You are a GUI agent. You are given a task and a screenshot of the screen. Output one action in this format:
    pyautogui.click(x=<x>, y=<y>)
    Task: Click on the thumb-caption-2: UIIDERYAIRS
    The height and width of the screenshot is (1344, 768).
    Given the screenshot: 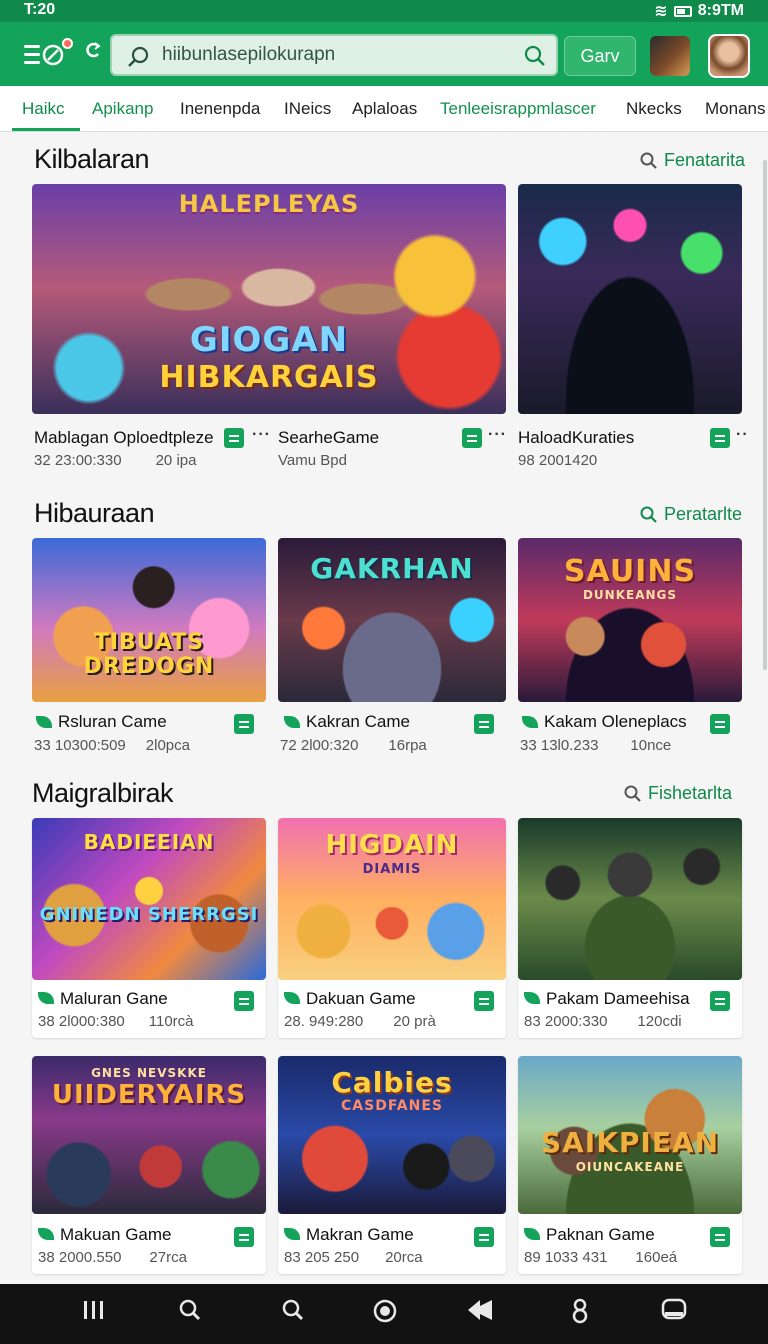 What is the action you would take?
    pyautogui.click(x=149, y=1095)
    